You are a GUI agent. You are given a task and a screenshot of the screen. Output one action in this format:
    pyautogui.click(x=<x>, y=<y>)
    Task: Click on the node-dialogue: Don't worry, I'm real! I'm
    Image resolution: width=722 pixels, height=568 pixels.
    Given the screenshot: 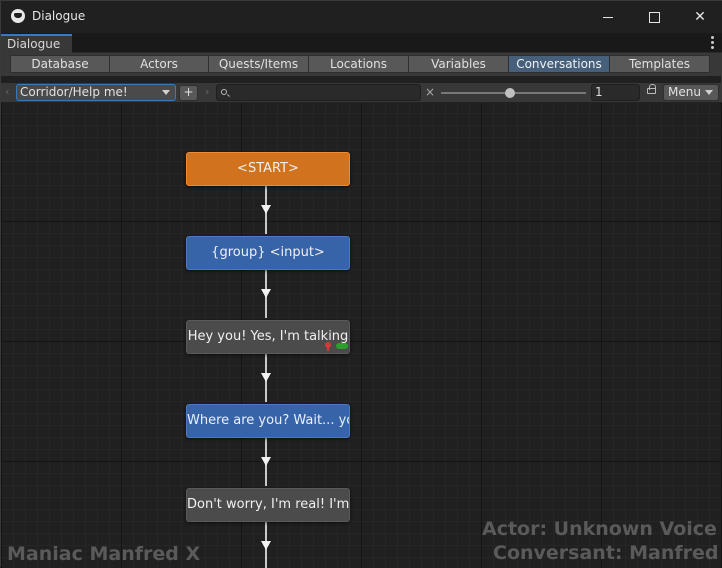 What is the action you would take?
    pyautogui.click(x=268, y=505)
    